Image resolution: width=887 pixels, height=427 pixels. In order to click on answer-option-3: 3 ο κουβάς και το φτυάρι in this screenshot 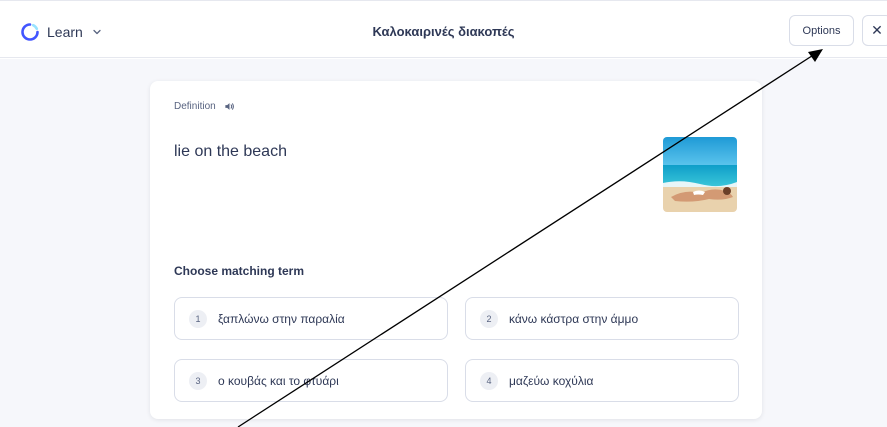, I will do `click(311, 380)`.